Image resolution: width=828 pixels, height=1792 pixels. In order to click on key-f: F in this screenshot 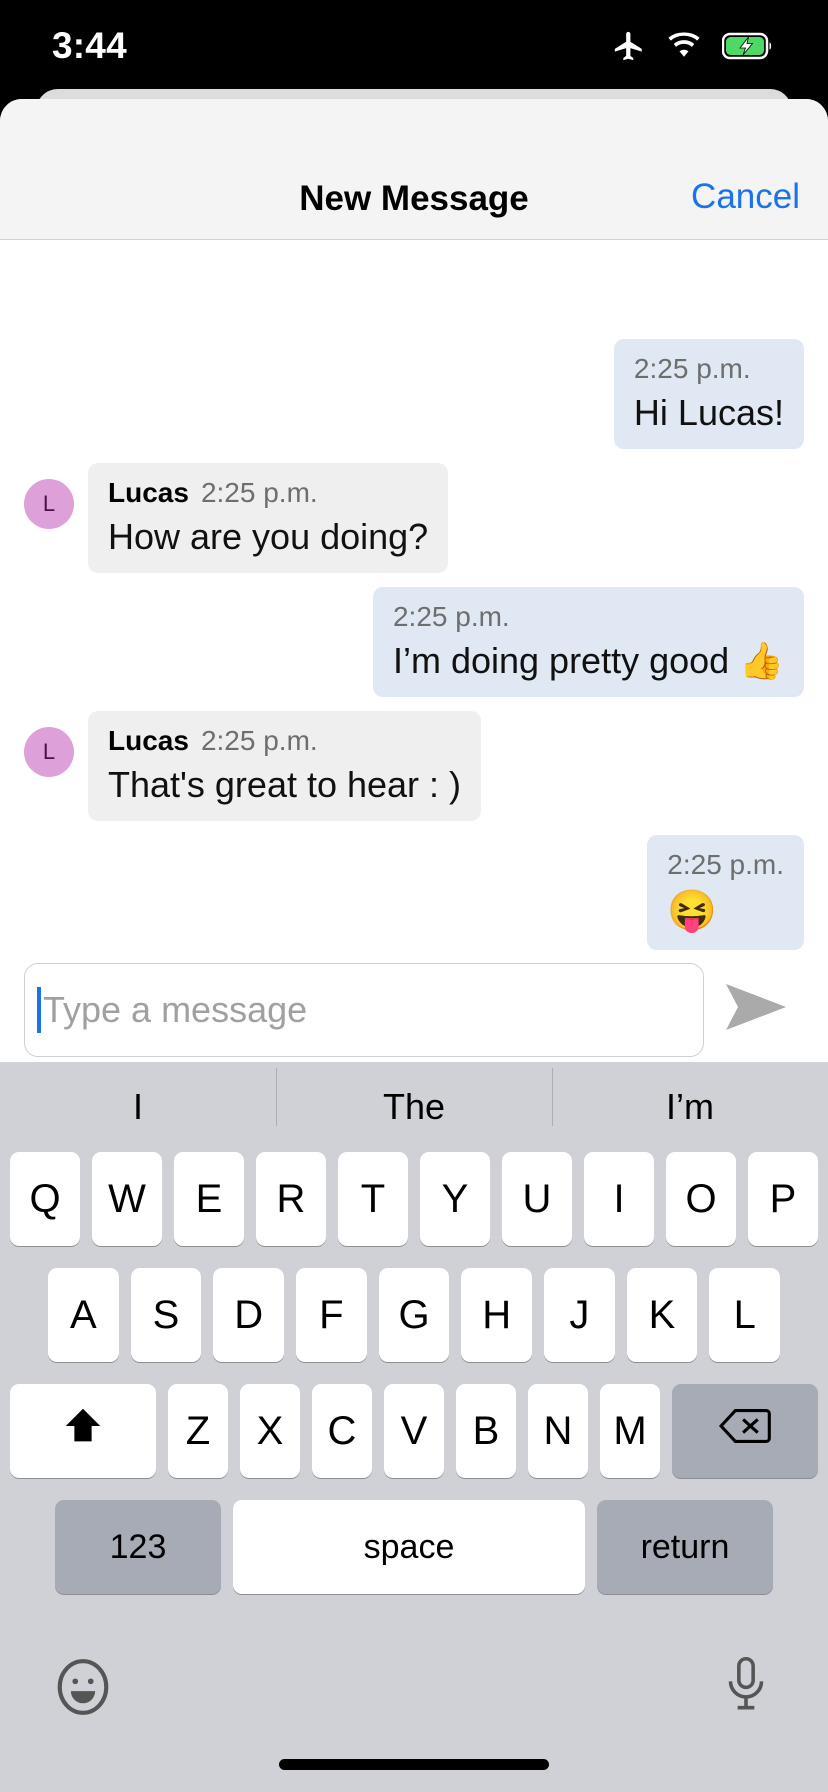, I will do `click(331, 1315)`.